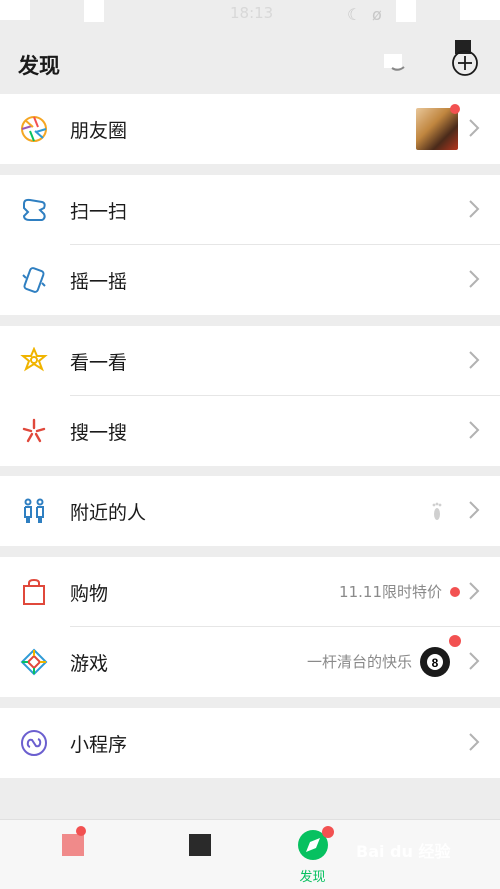  I want to click on row-label: 摇一摇, so click(99, 282).